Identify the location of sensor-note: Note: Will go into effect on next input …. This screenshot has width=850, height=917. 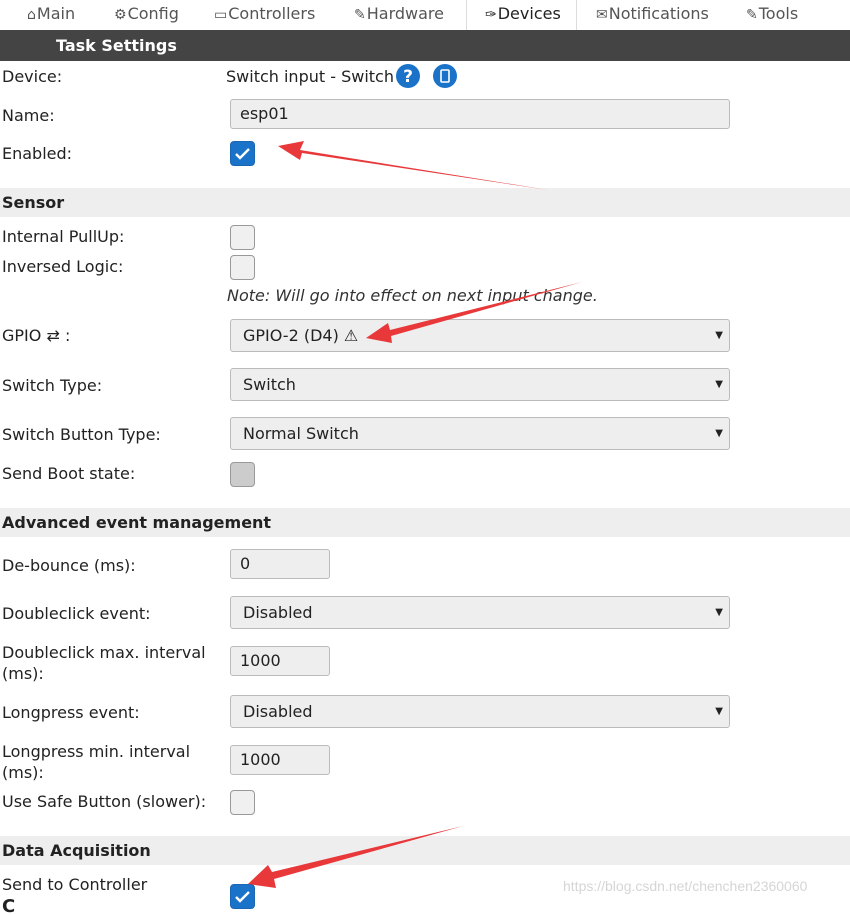
(412, 295).